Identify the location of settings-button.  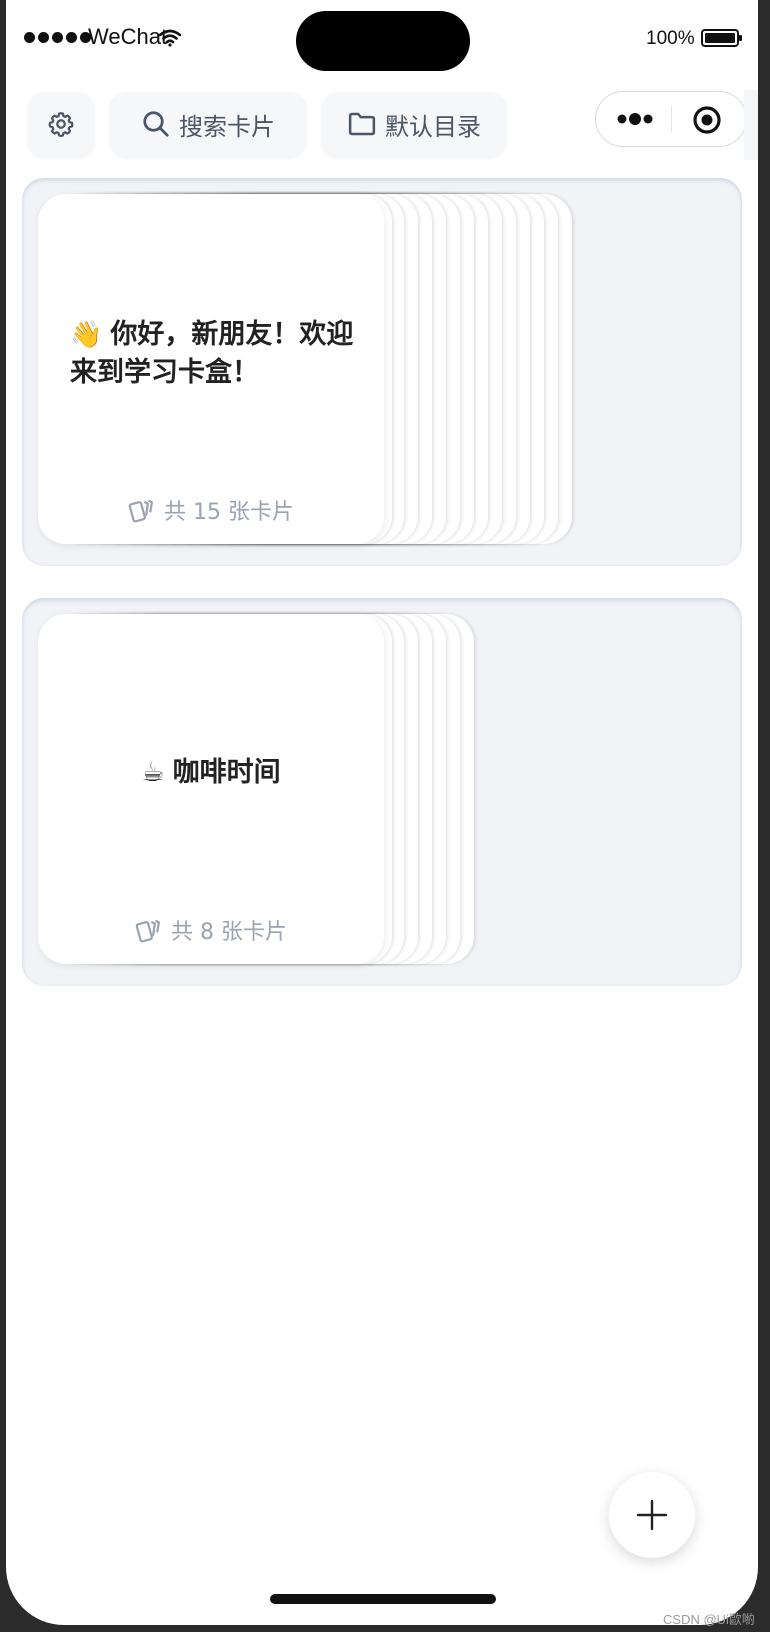
(61, 124).